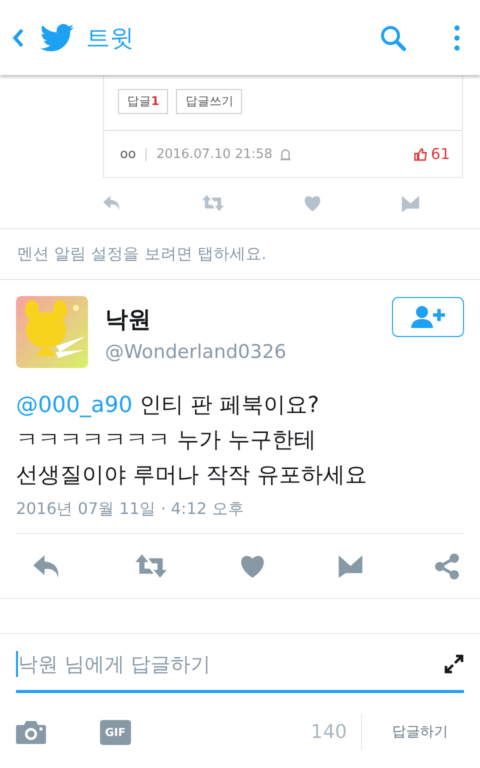  I want to click on page-title: 트윗, so click(110, 38).